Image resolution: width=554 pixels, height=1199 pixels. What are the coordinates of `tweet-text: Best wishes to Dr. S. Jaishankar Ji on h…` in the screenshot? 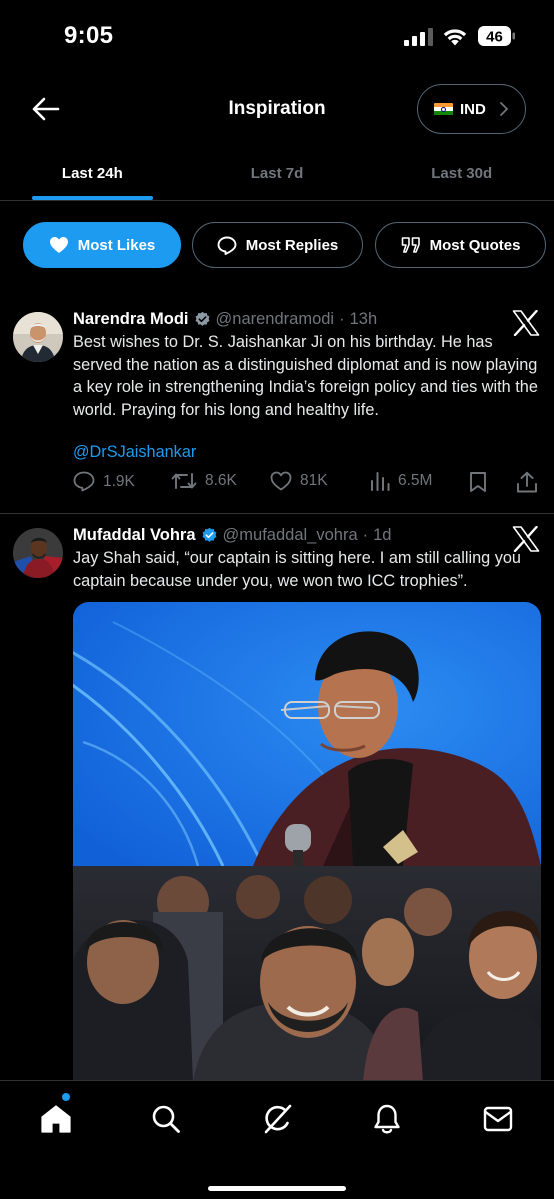 It's located at (305, 376).